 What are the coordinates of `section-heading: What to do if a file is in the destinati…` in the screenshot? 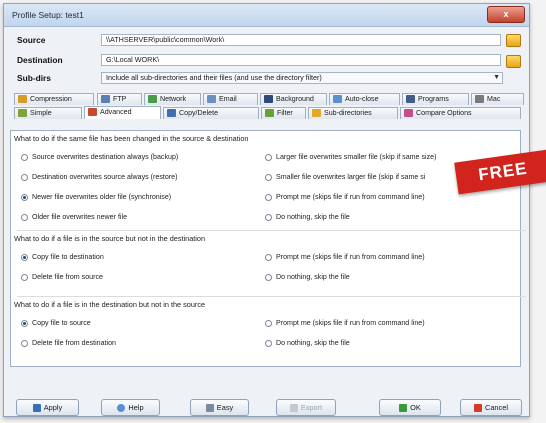 It's located at (110, 304).